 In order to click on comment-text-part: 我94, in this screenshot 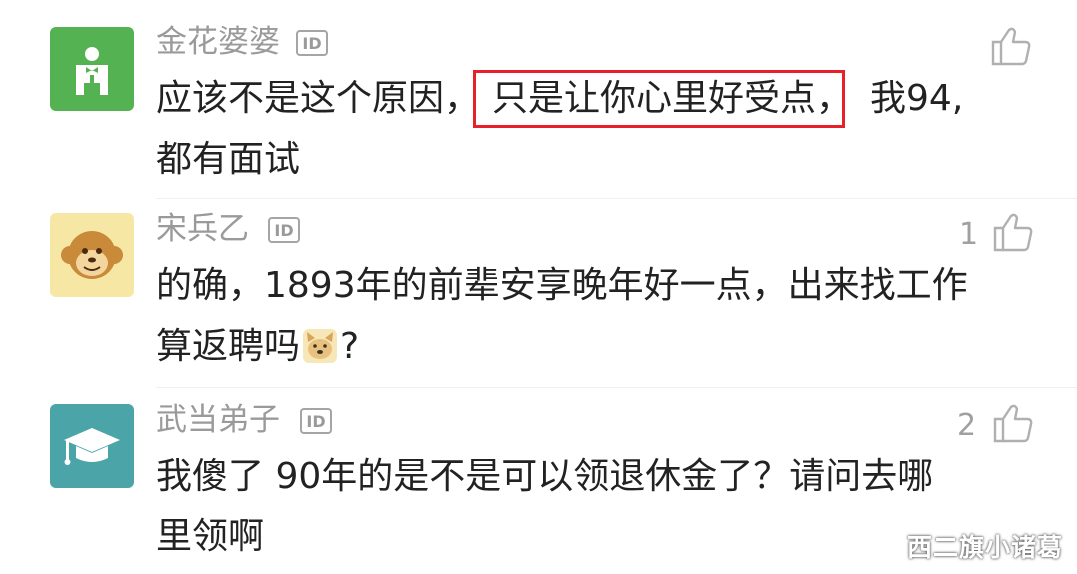, I will do `click(917, 98)`.